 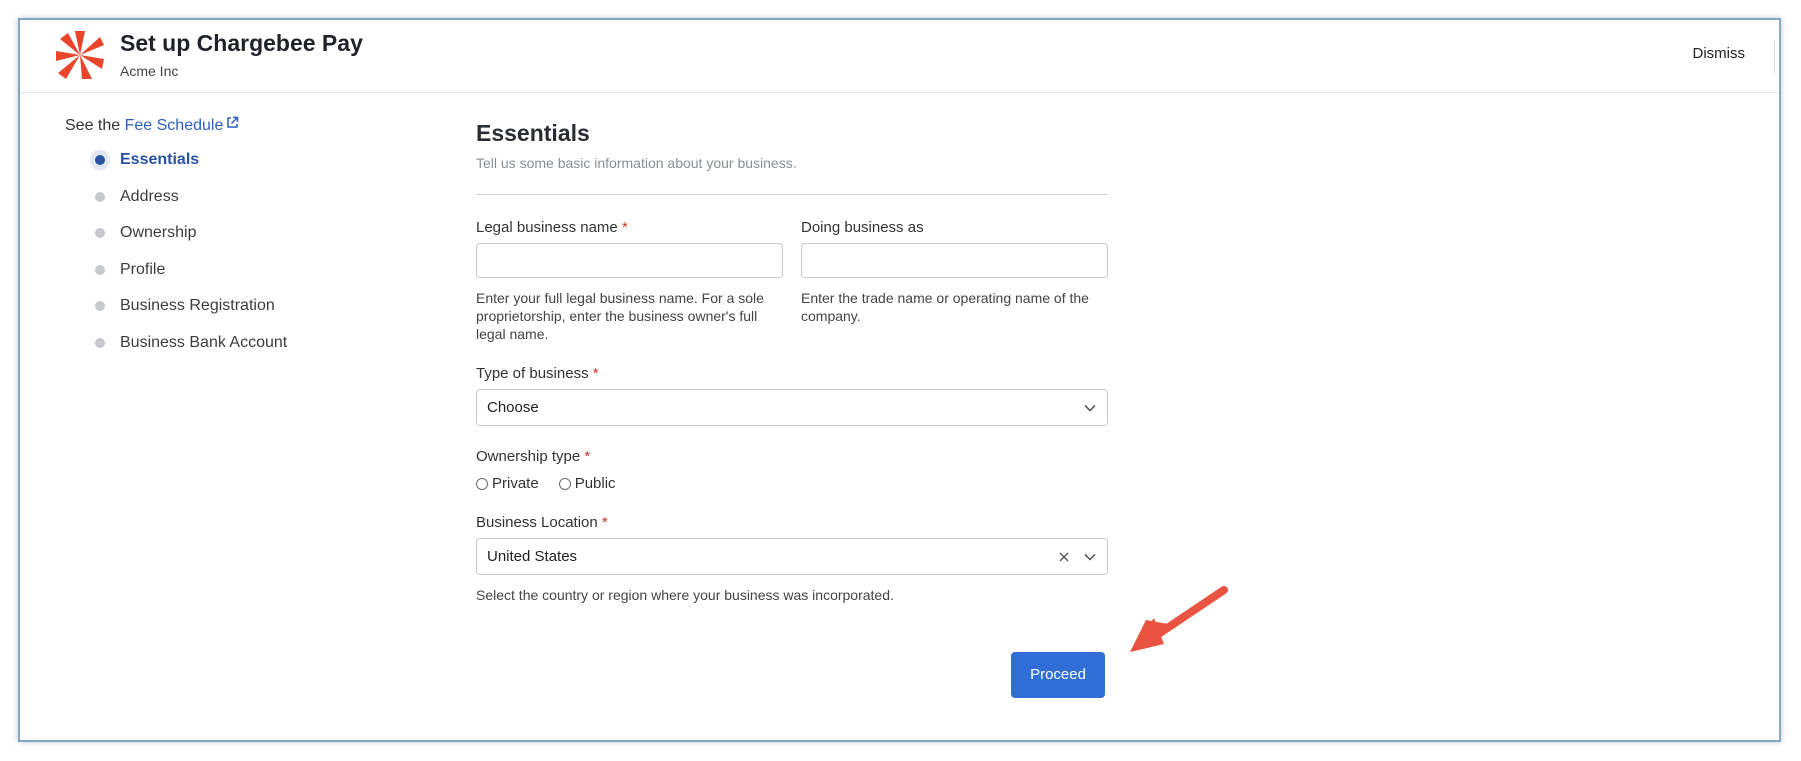 I want to click on ownership-private-radio: Private, so click(x=507, y=483).